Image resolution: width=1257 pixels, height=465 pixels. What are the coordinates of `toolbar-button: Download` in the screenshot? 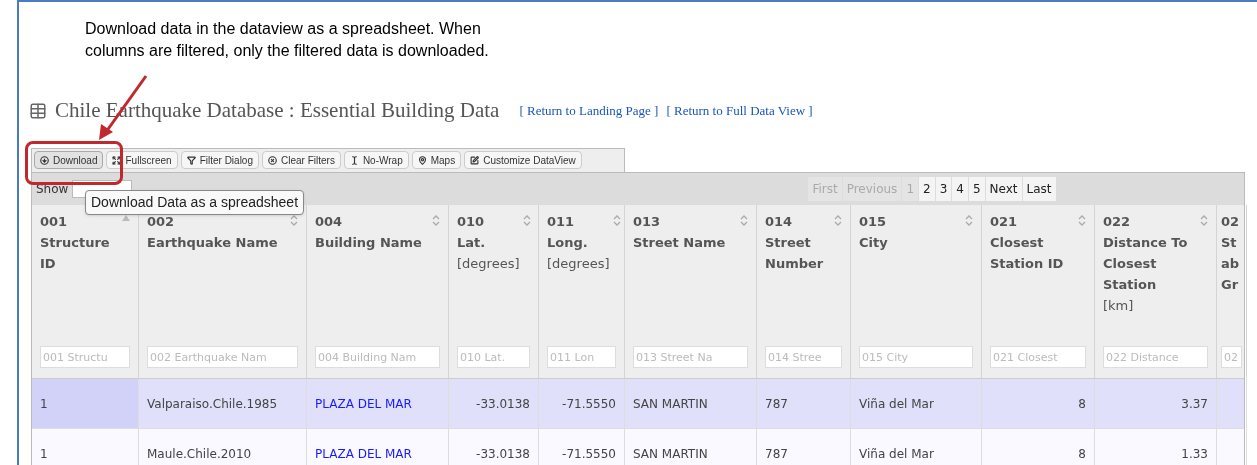 It's located at (69, 160).